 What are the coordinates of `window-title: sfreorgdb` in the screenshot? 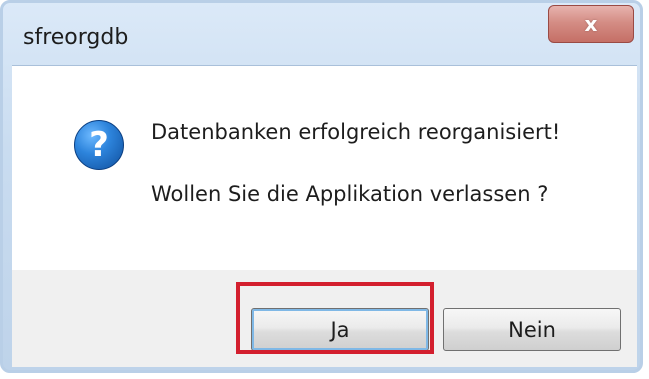 It's located at (76, 37).